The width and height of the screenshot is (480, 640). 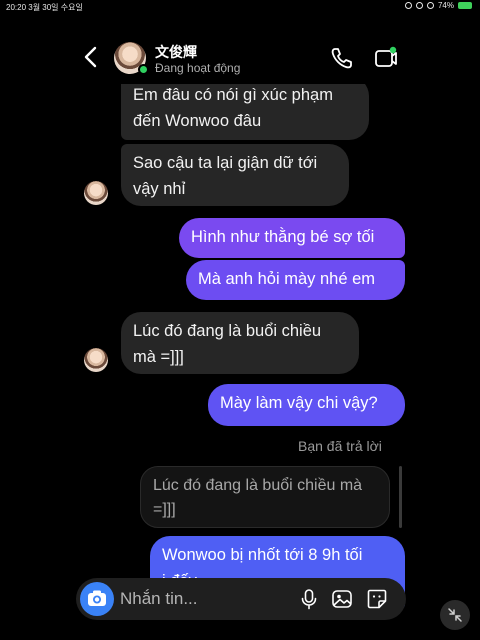 What do you see at coordinates (400, 497) in the screenshot?
I see `quote-indicator-bar` at bounding box center [400, 497].